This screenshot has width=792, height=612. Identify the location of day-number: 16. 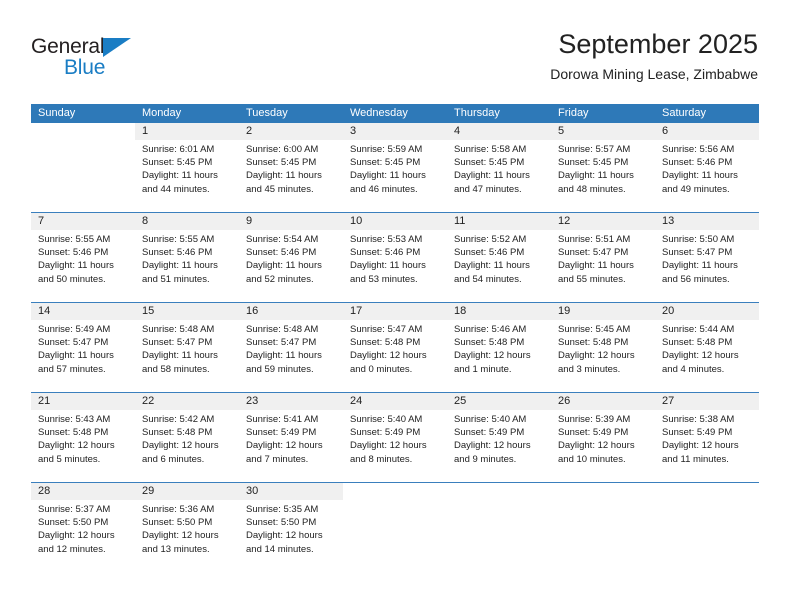
(291, 311).